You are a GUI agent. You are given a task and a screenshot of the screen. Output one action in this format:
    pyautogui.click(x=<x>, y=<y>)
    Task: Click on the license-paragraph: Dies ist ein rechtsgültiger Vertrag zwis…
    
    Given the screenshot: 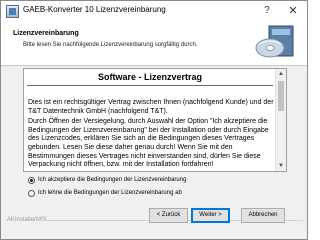 What is the action you would take?
    pyautogui.click(x=151, y=107)
    